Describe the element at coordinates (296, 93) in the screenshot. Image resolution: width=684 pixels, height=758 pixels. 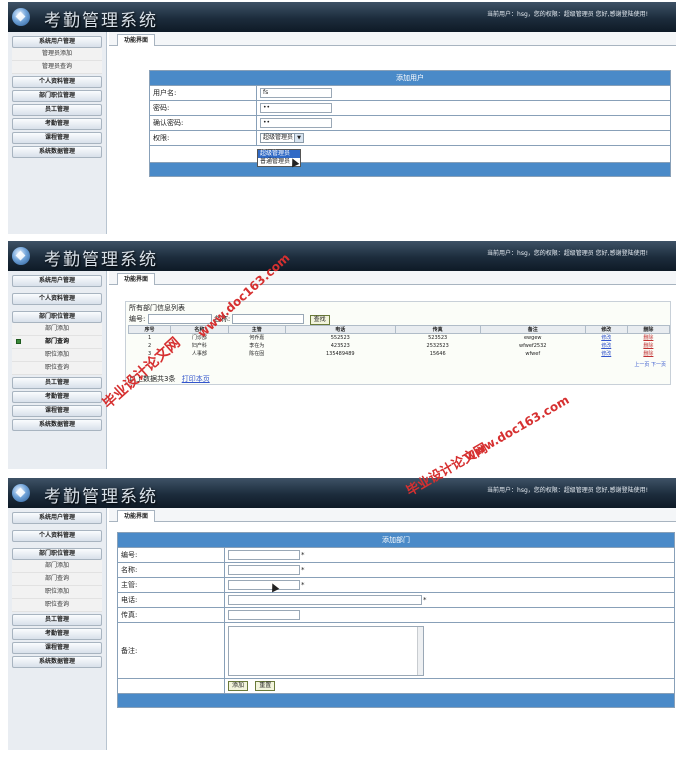
I see `username-input: fs` at that location.